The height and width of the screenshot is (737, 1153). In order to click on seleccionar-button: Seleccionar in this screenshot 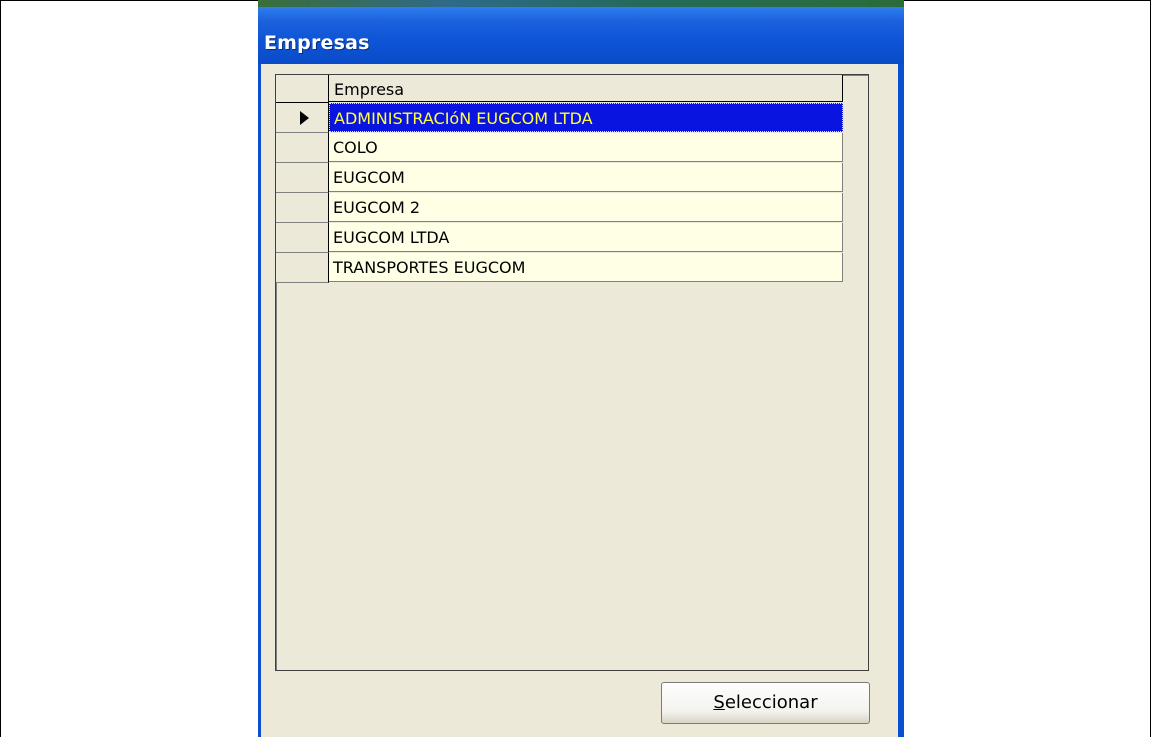, I will do `click(765, 703)`.